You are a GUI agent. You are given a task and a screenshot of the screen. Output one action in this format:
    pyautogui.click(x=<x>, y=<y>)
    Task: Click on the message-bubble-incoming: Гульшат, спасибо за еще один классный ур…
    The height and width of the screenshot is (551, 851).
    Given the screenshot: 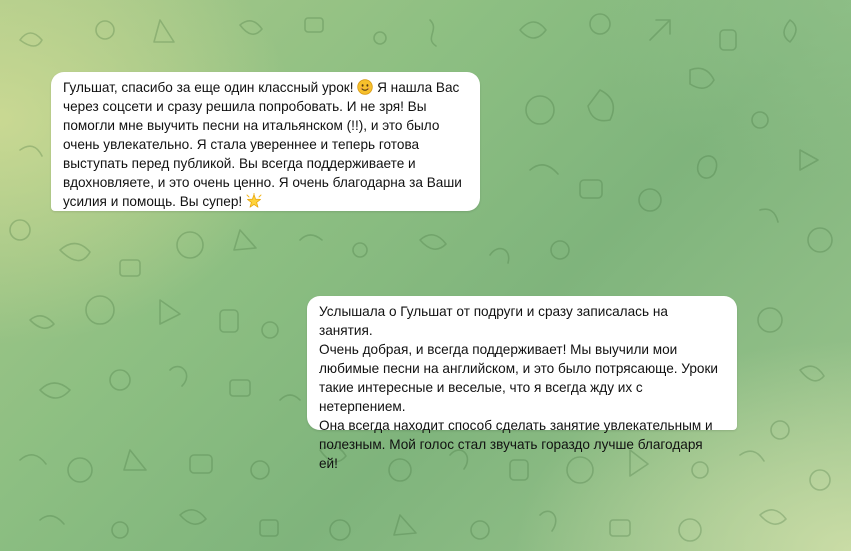 What is the action you would take?
    pyautogui.click(x=265, y=141)
    